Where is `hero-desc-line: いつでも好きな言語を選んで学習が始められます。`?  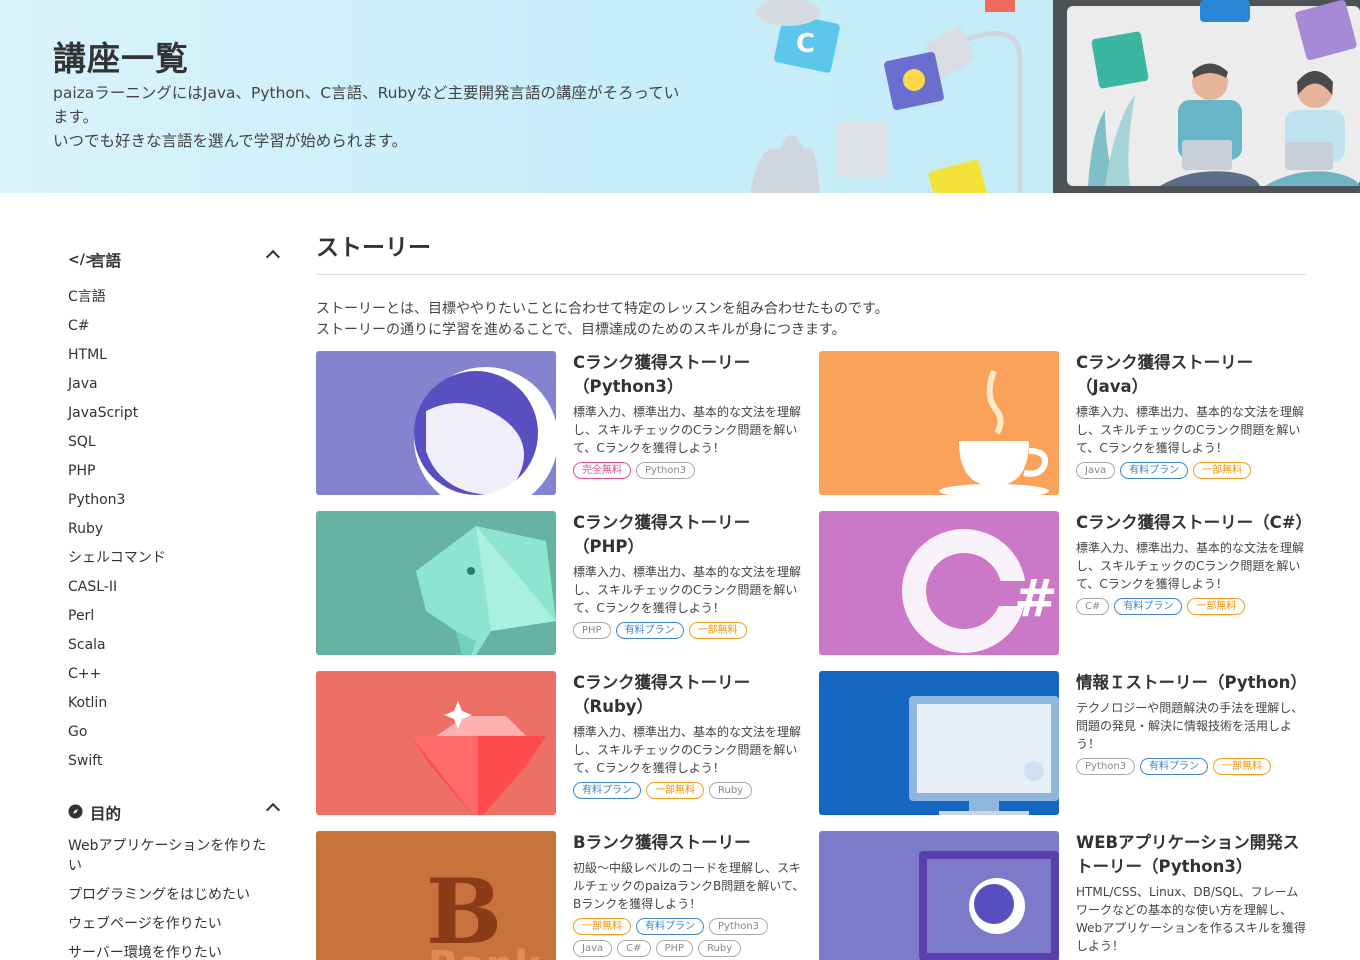
hero-desc-line: いつでも好きな言語を選んで学習が始められます。 is located at coordinates (230, 141).